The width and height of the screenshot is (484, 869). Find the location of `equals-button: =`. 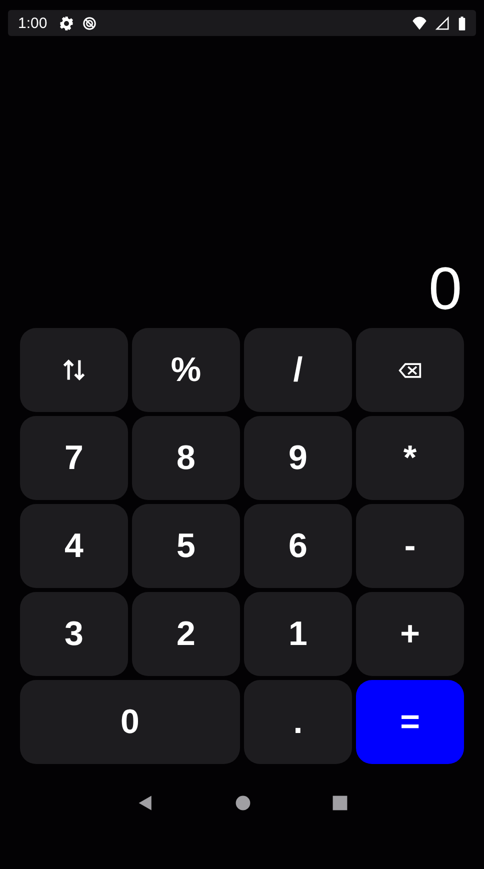

equals-button: = is located at coordinates (410, 722).